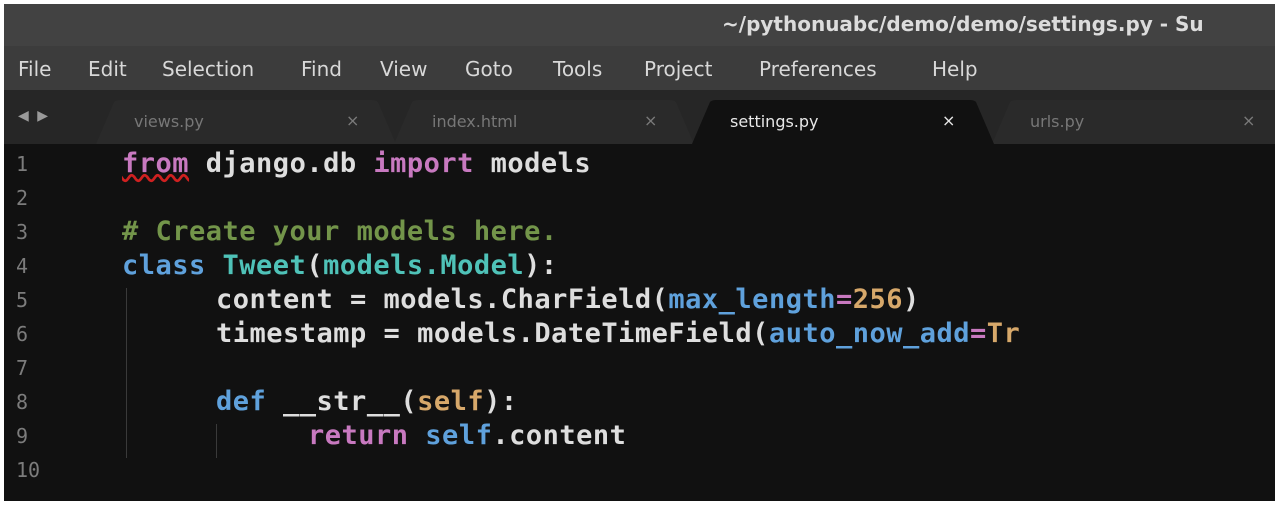  What do you see at coordinates (818, 69) in the screenshot?
I see `menu-preferences: Preferences` at bounding box center [818, 69].